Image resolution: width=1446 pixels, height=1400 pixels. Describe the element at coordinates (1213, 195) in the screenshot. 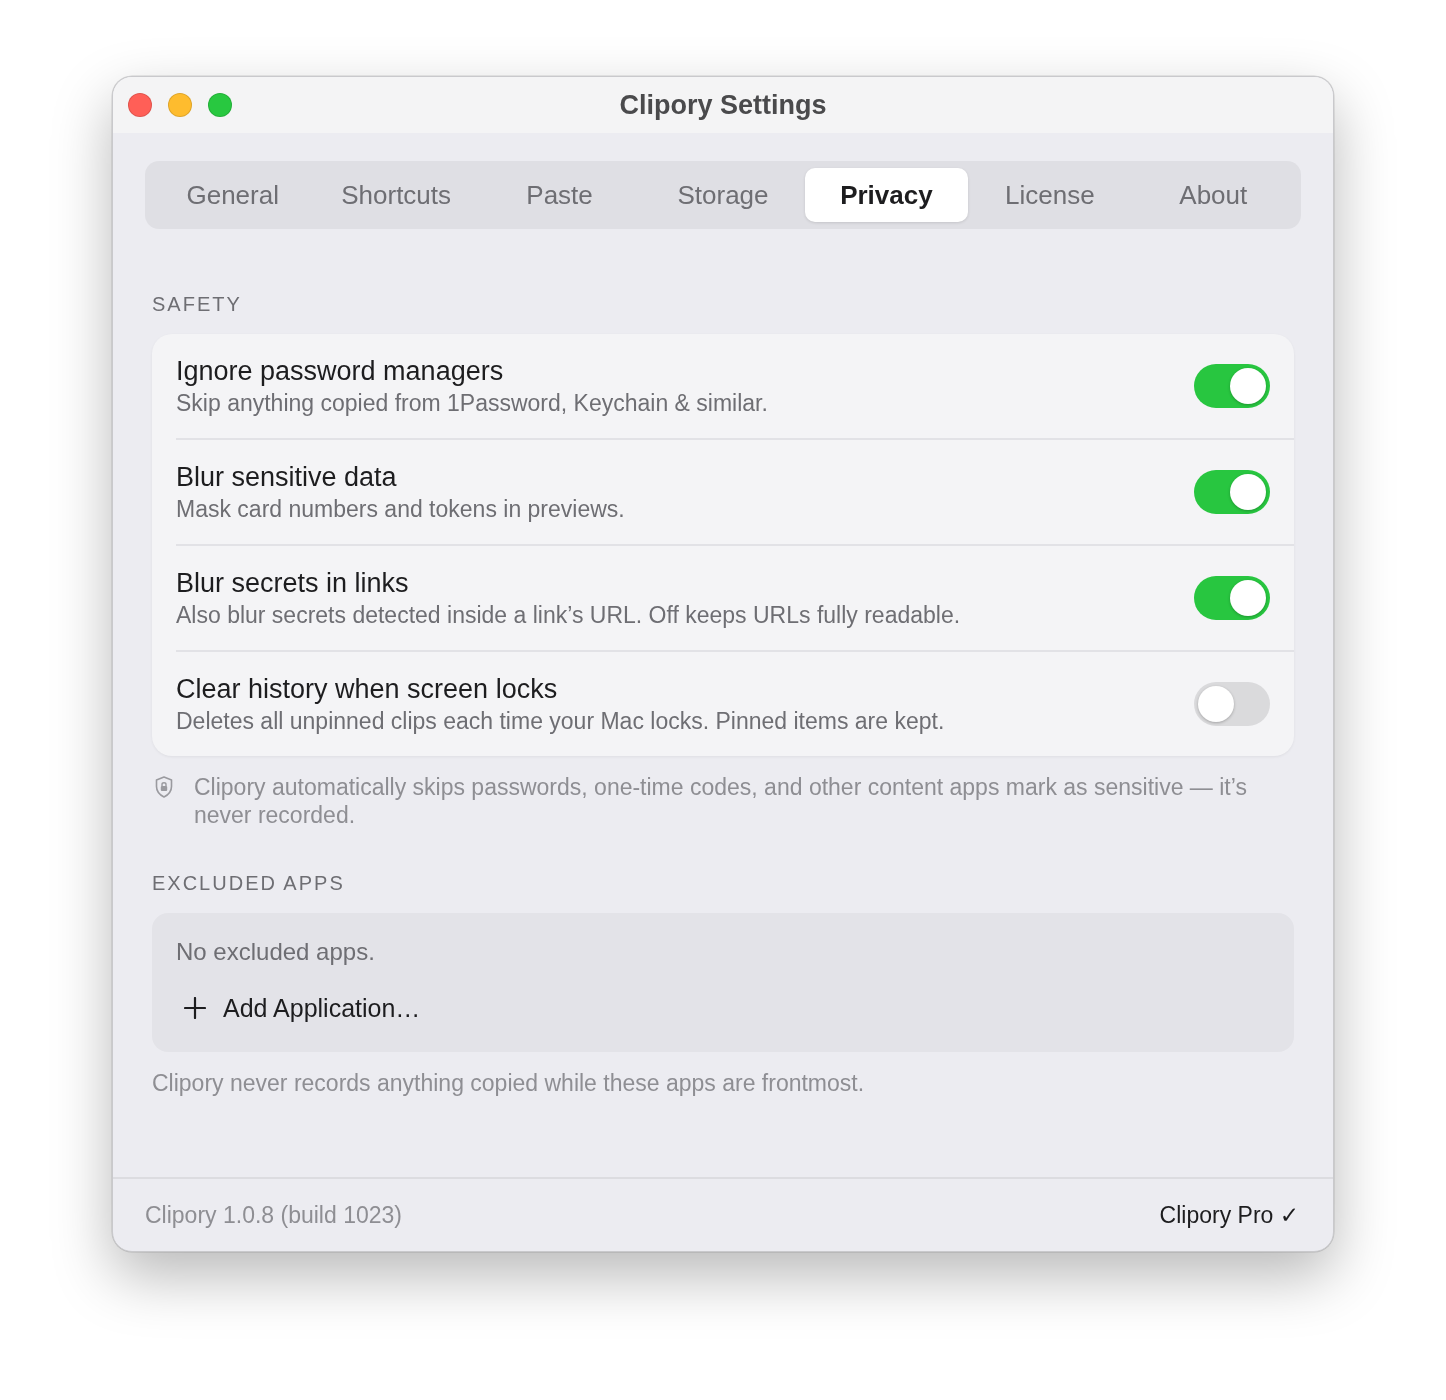

I see `tab: About` at that location.